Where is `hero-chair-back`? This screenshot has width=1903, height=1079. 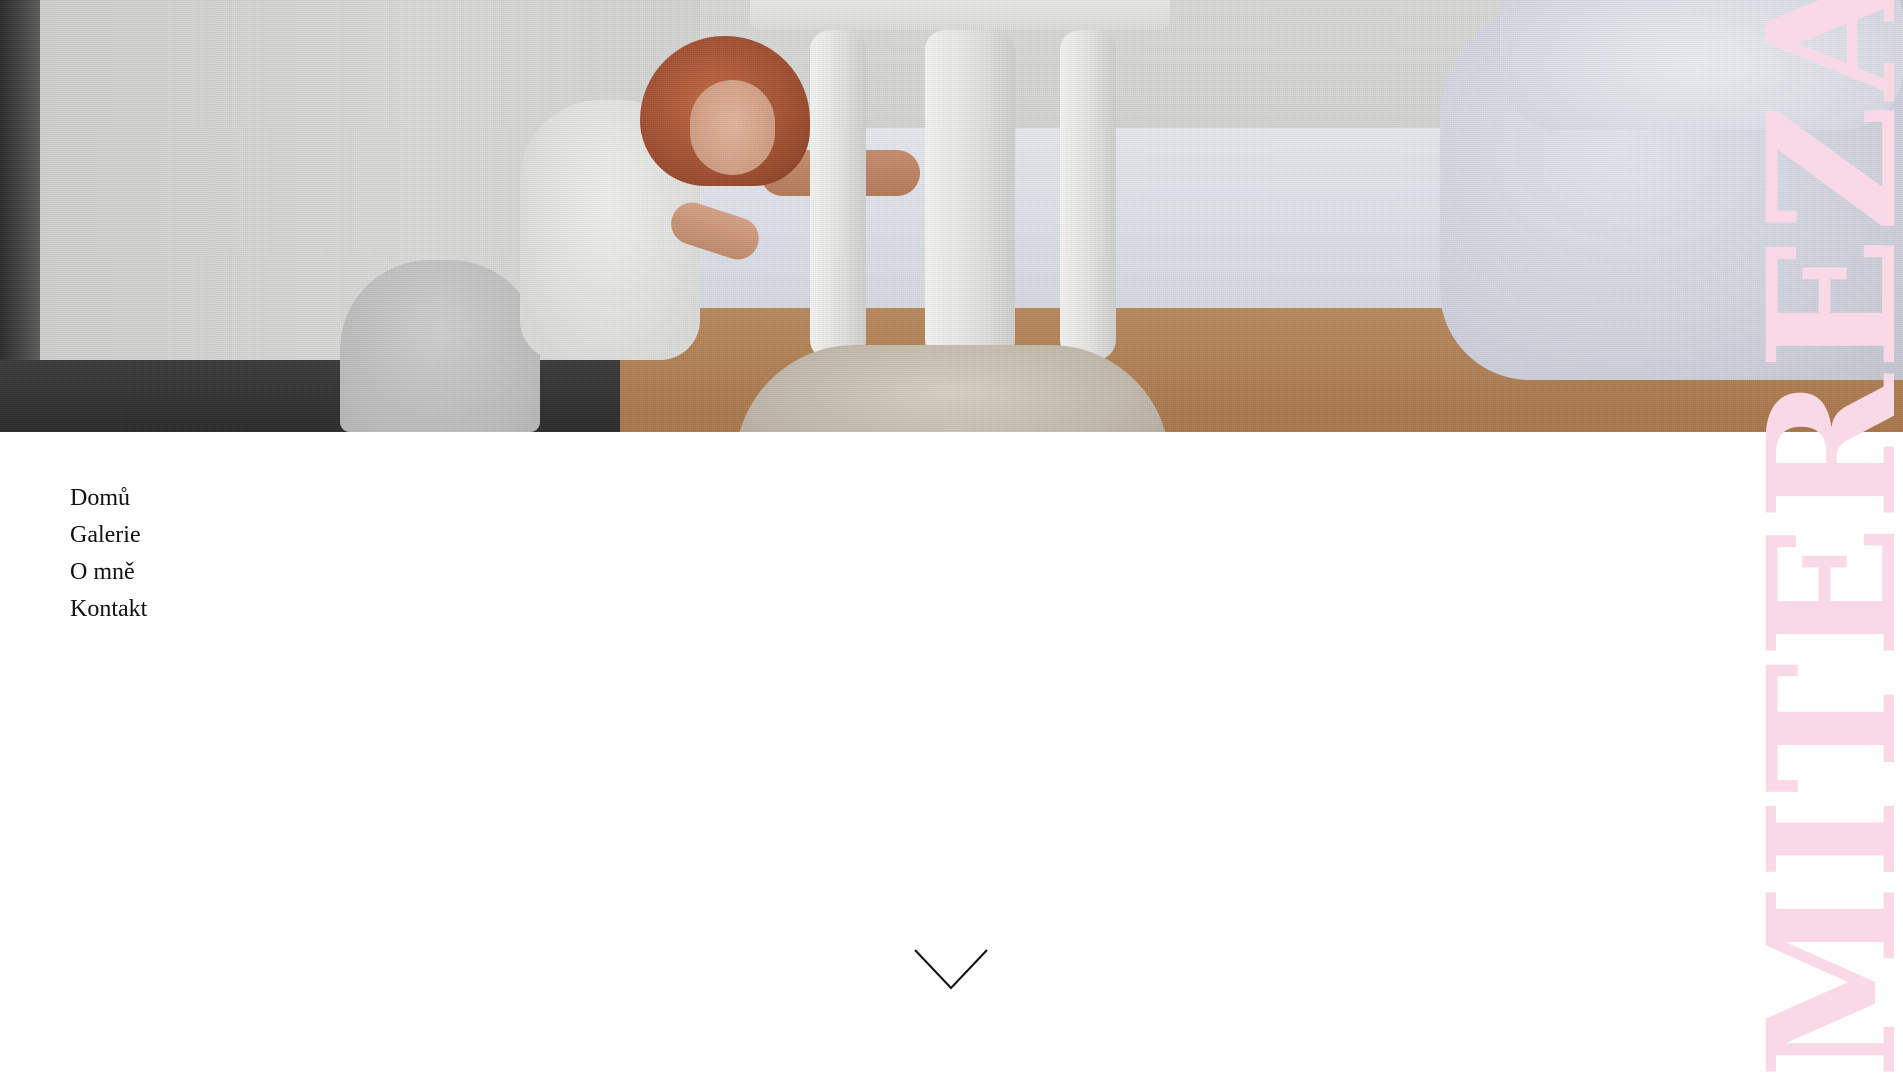 hero-chair-back is located at coordinates (960, 15).